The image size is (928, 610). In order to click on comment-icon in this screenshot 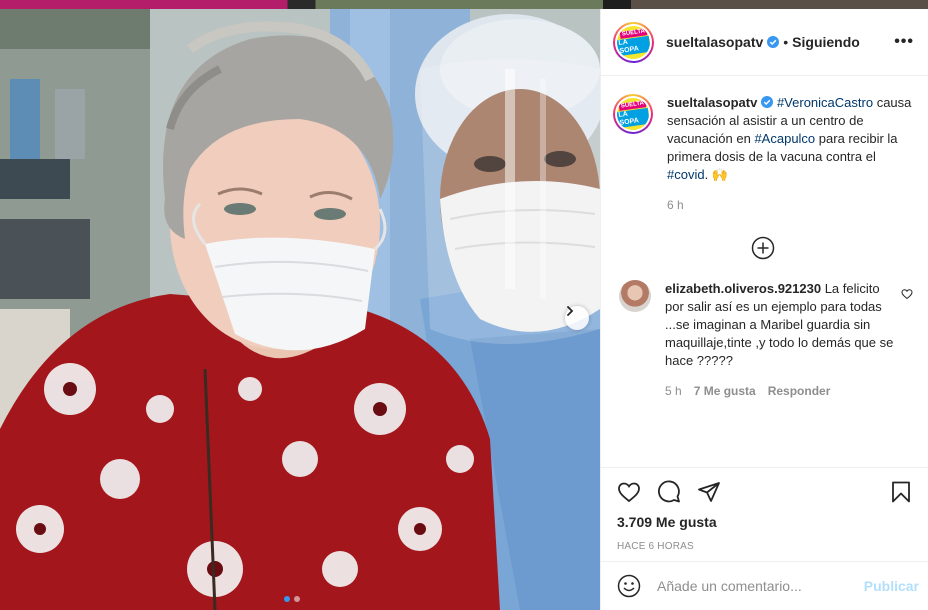, I will do `click(669, 492)`.